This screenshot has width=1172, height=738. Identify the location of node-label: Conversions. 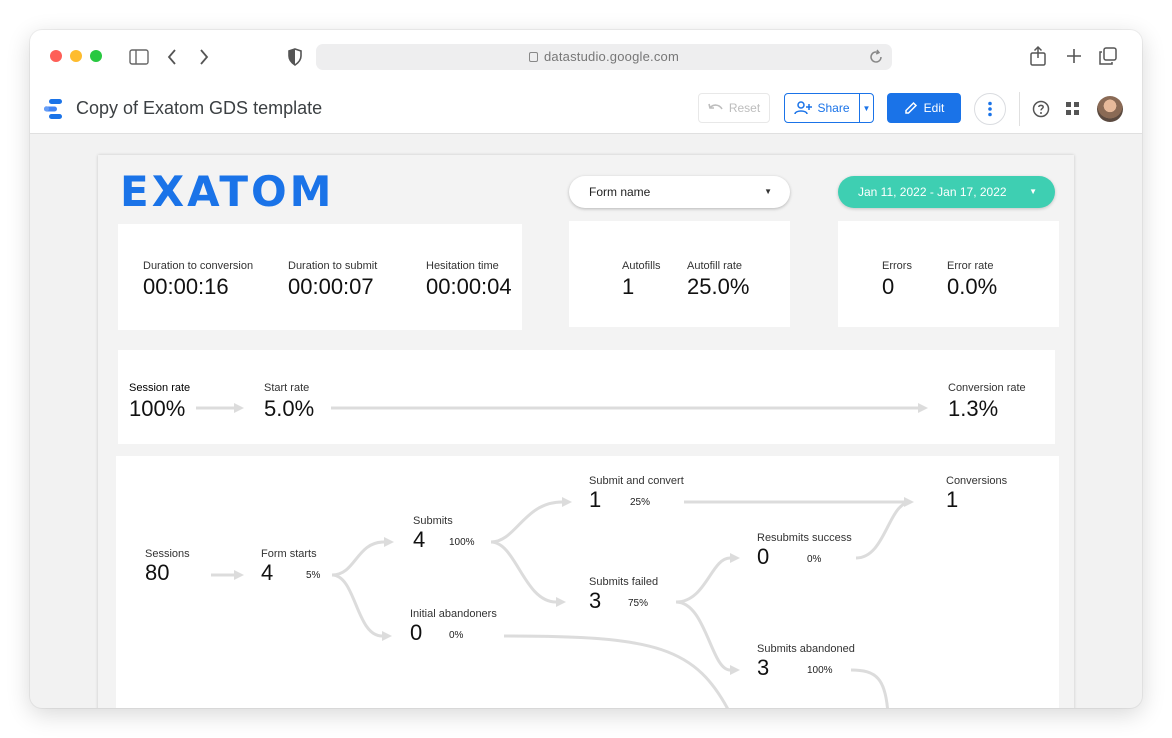
(977, 481).